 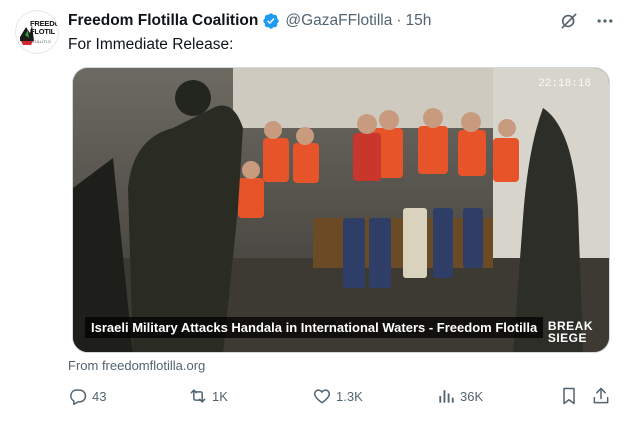 I want to click on reply-icon, so click(x=78, y=396).